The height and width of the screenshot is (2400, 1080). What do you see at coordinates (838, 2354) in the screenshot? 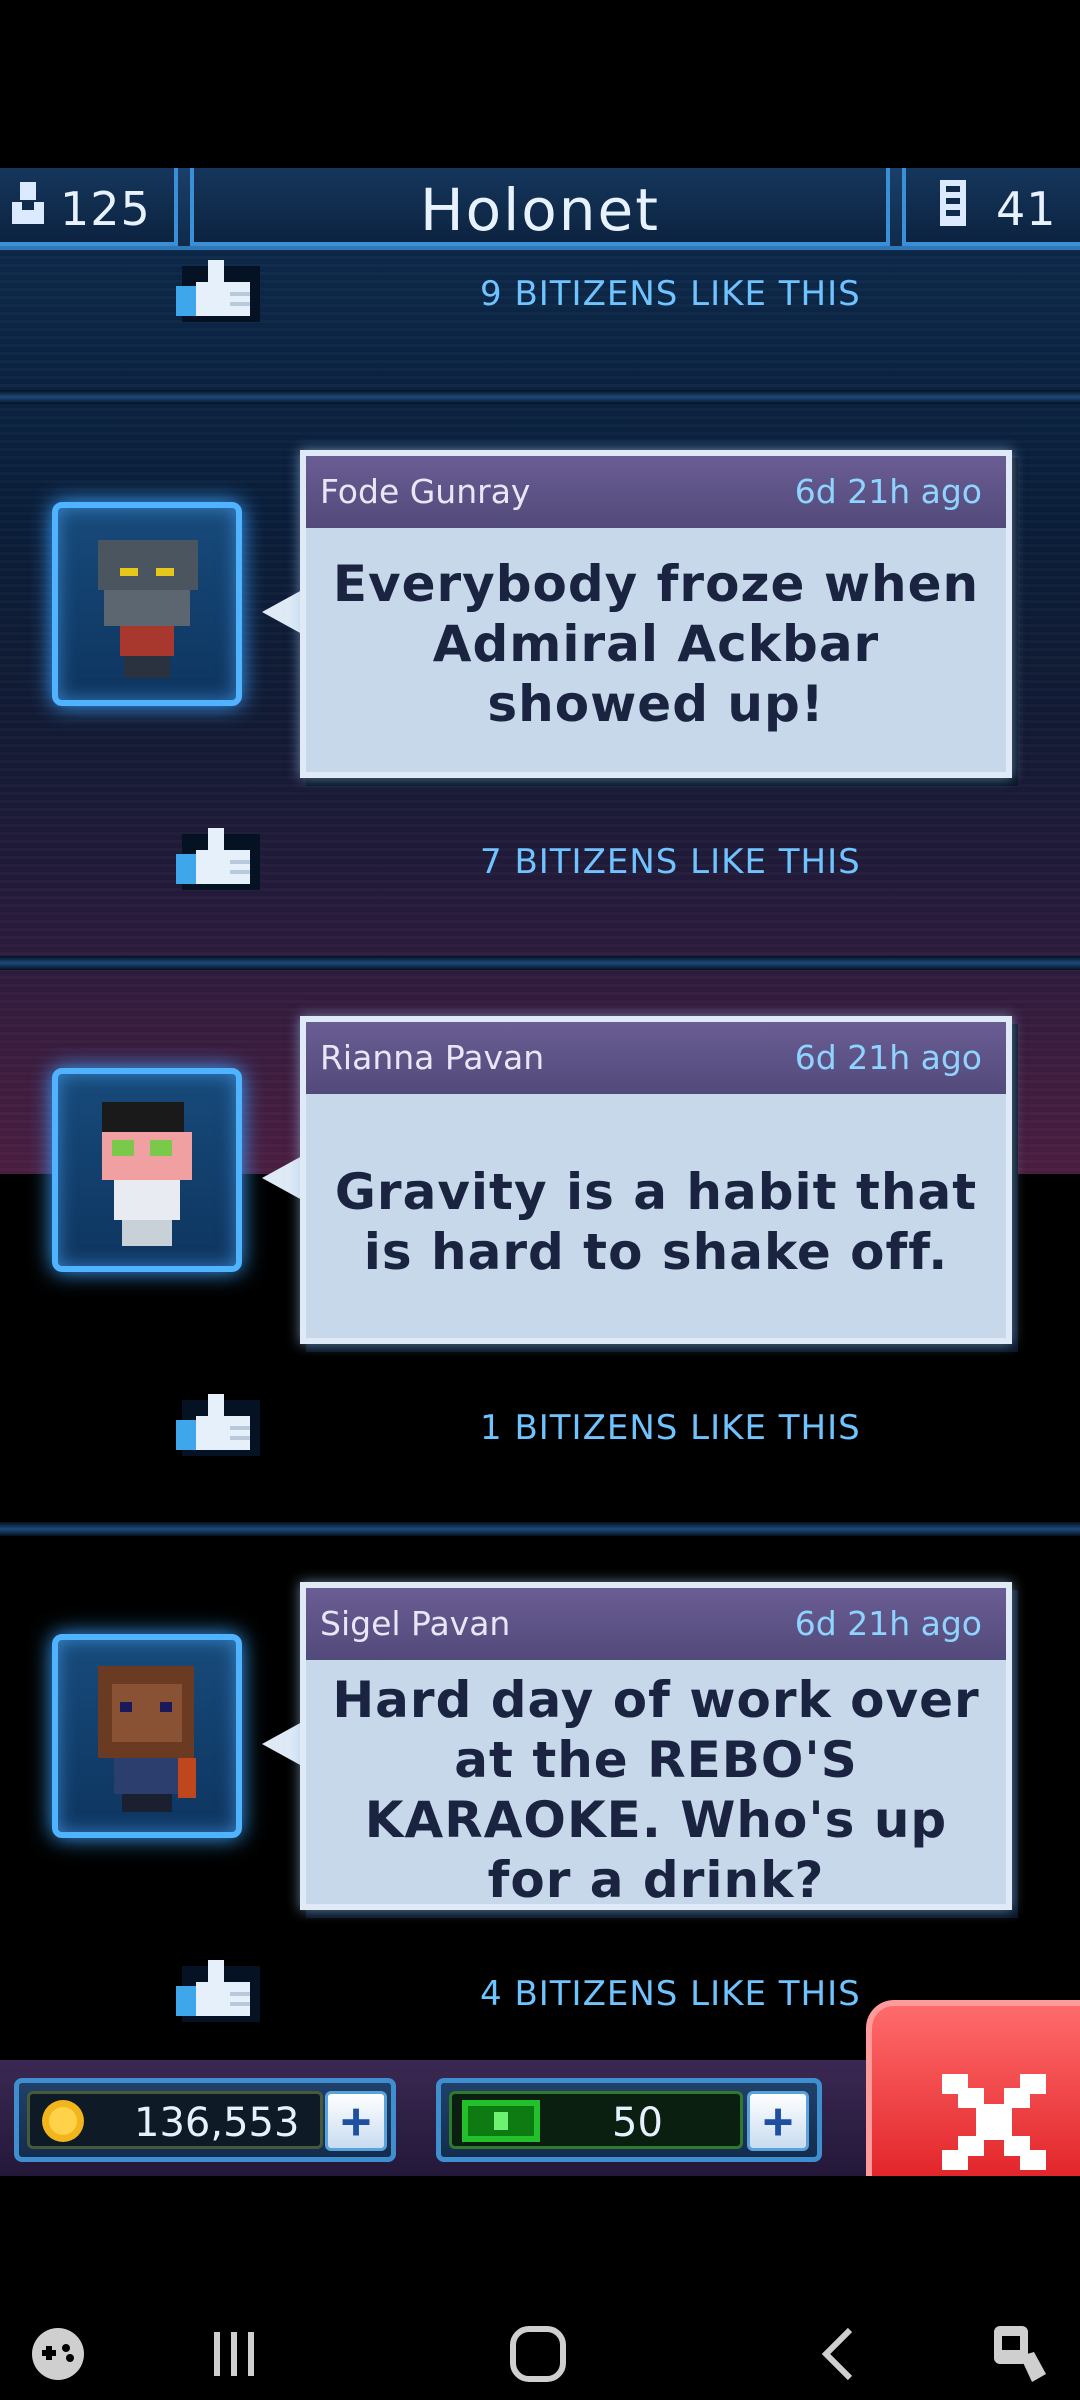
I see `back-icon` at bounding box center [838, 2354].